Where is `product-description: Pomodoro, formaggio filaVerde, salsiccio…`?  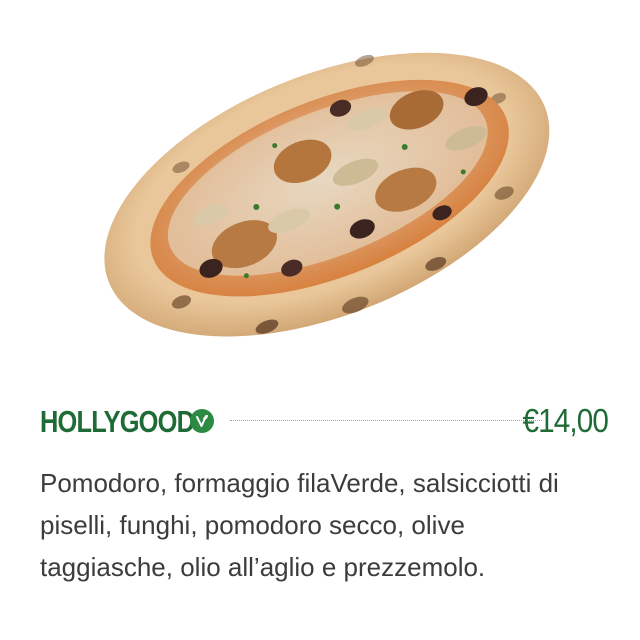 product-description: Pomodoro, formaggio filaVerde, salsiccio… is located at coordinates (299, 525).